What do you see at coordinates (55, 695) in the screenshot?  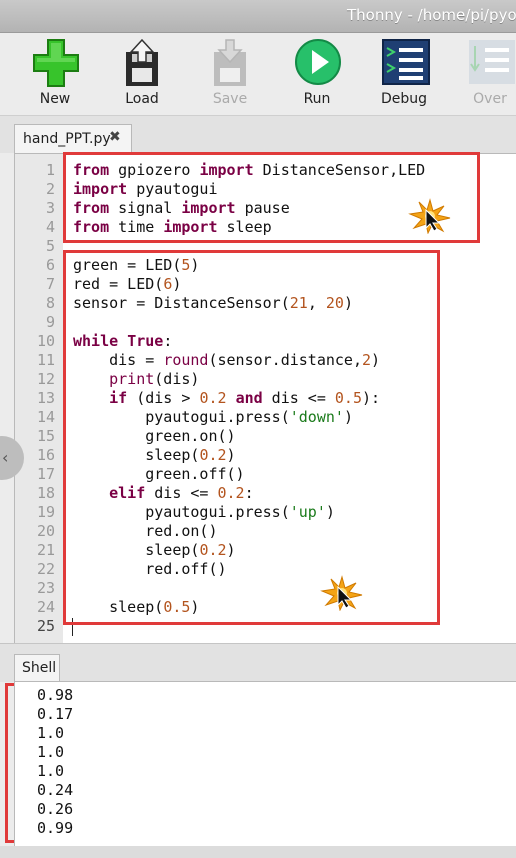 I see `shell-output-line: 0.98` at bounding box center [55, 695].